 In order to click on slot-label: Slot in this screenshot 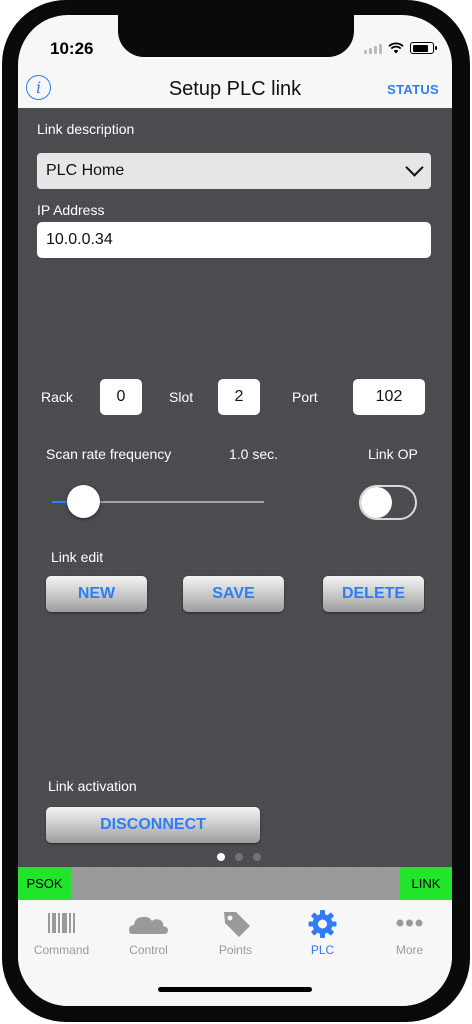, I will do `click(181, 397)`.